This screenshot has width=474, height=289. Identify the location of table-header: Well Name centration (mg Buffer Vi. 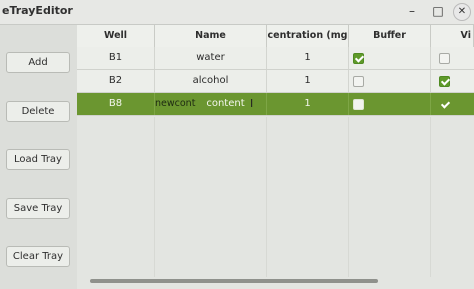
(275, 36).